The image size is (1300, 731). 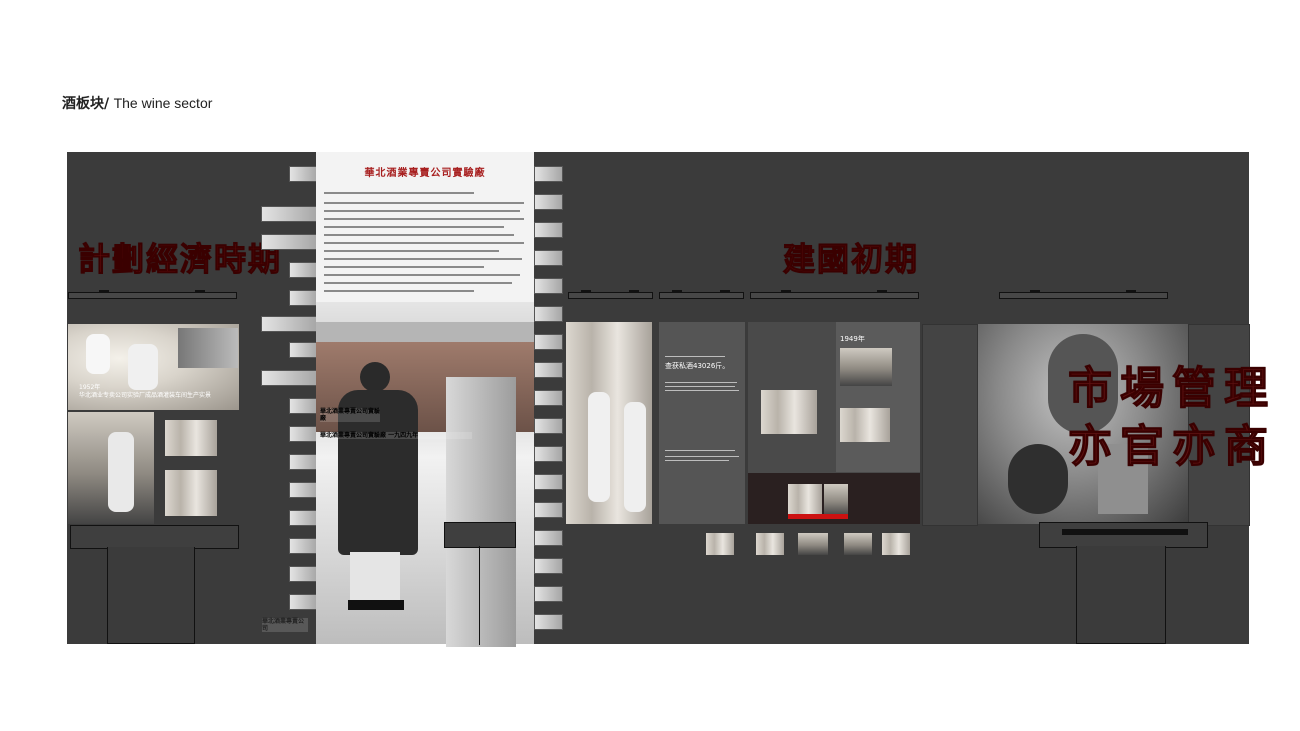 I want to click on center-stand-leg, so click(x=479, y=595).